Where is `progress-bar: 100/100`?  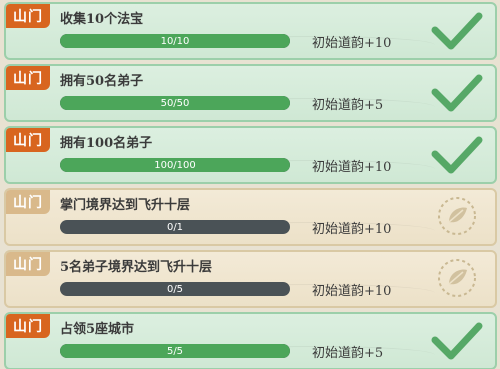
progress-bar: 100/100 is located at coordinates (175, 165).